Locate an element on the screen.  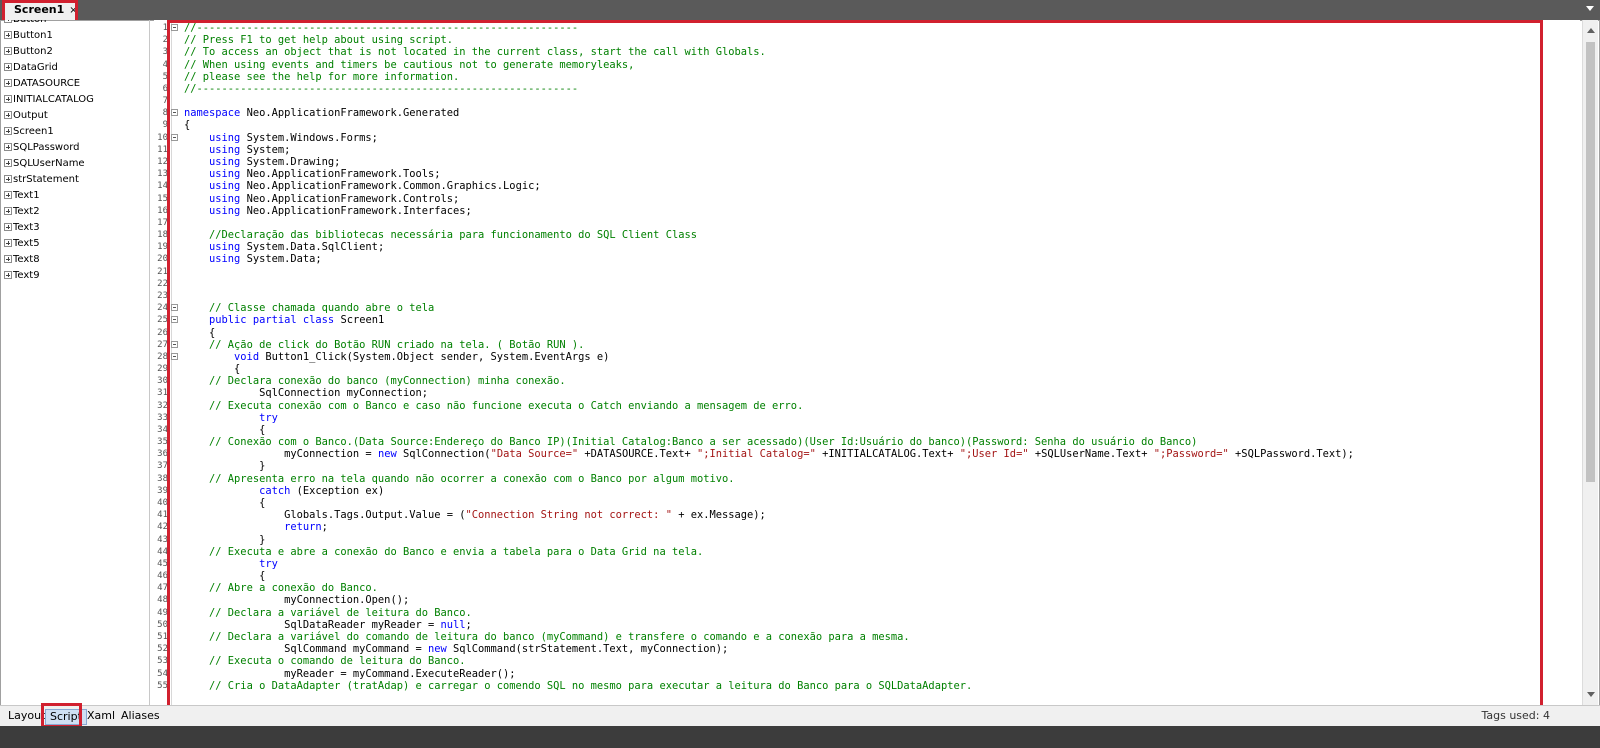
code-line: 25 public partial class Screen1 is located at coordinates (867, 320).